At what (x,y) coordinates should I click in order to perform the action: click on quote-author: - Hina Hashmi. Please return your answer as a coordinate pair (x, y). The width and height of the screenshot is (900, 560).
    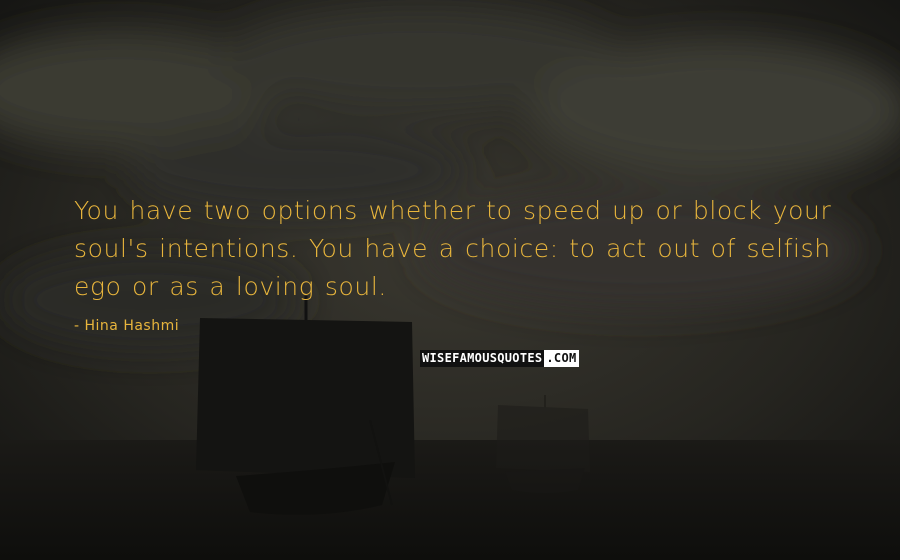
    Looking at the image, I should click on (127, 326).